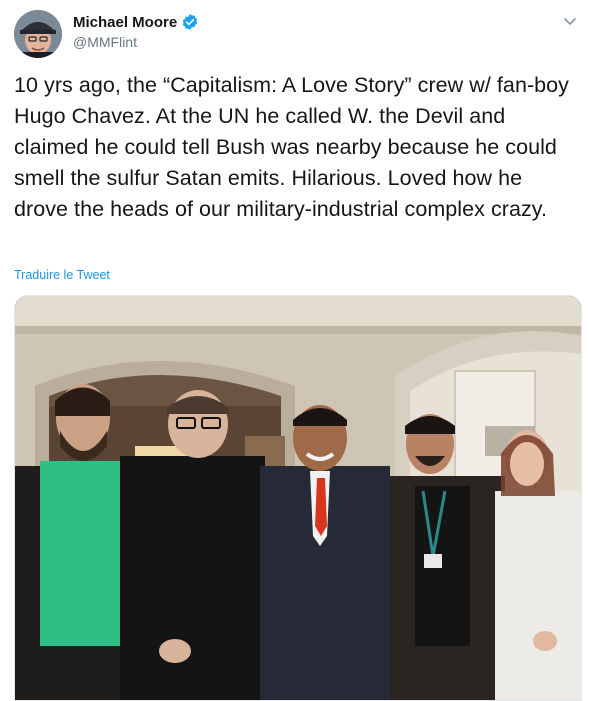 Image resolution: width=589 pixels, height=701 pixels. I want to click on chevron-down-icon, so click(570, 21).